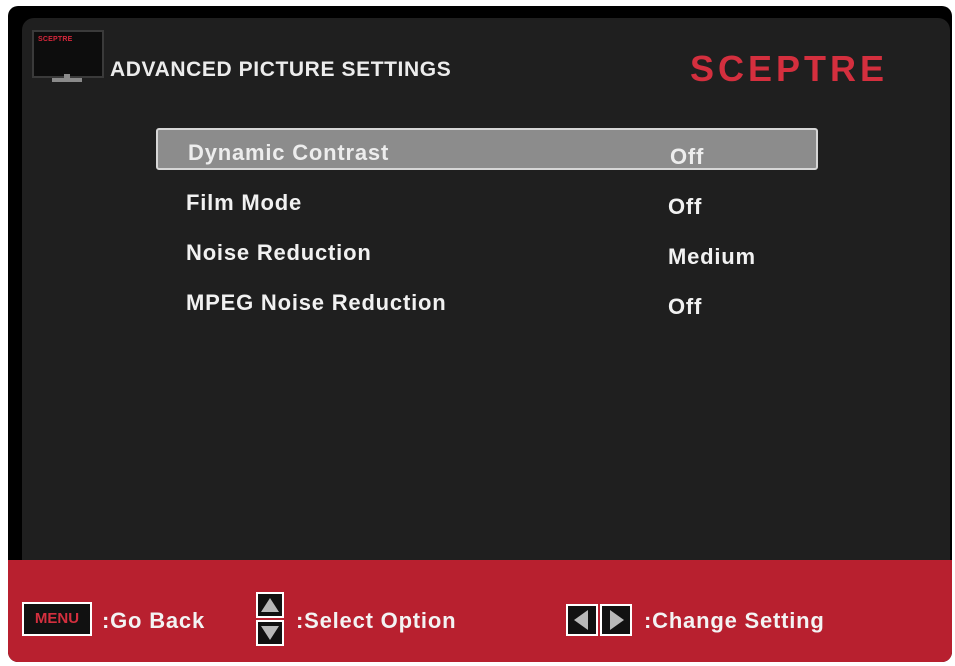 The image size is (955, 666). What do you see at coordinates (67, 80) in the screenshot?
I see `tv-icon-stand` at bounding box center [67, 80].